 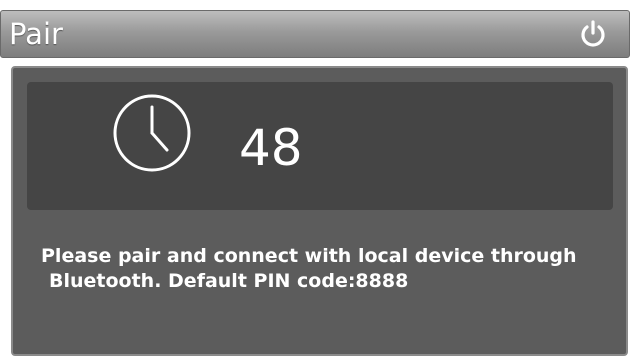 I want to click on power-icon, so click(x=593, y=33).